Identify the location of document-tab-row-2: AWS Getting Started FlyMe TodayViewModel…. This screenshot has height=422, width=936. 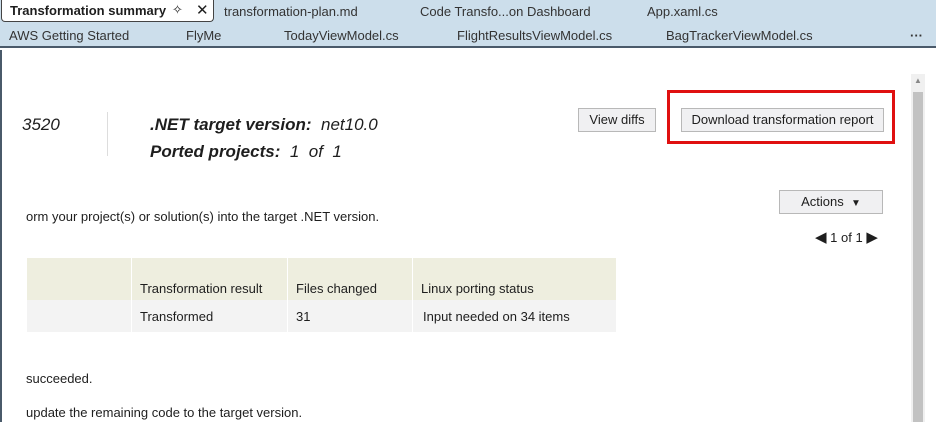
(468, 36).